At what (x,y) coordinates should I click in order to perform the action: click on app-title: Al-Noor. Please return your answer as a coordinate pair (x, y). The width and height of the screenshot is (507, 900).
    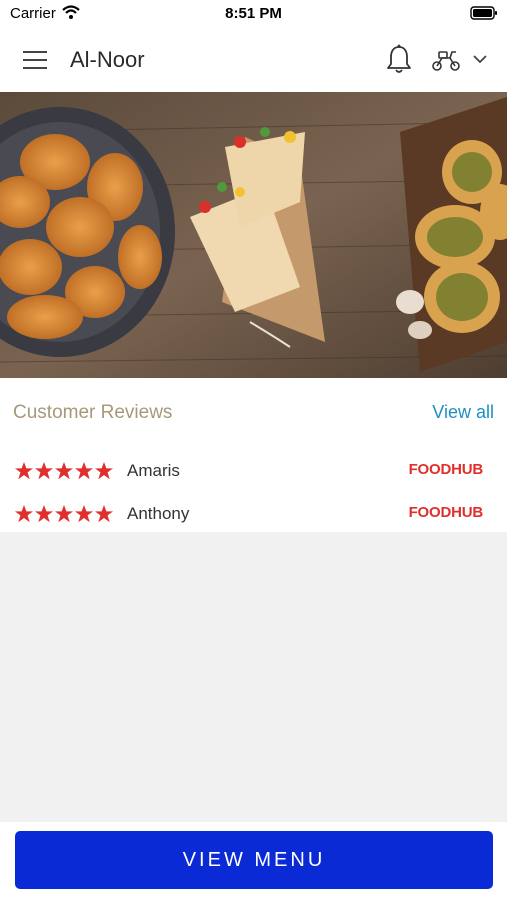
    Looking at the image, I should click on (107, 59).